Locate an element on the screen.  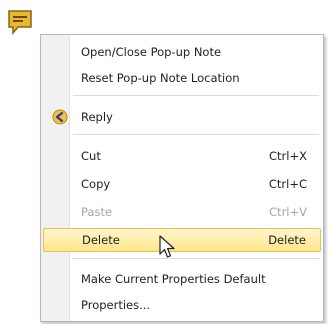
menu-item-copy: Copy Ctrl+C is located at coordinates (182, 184).